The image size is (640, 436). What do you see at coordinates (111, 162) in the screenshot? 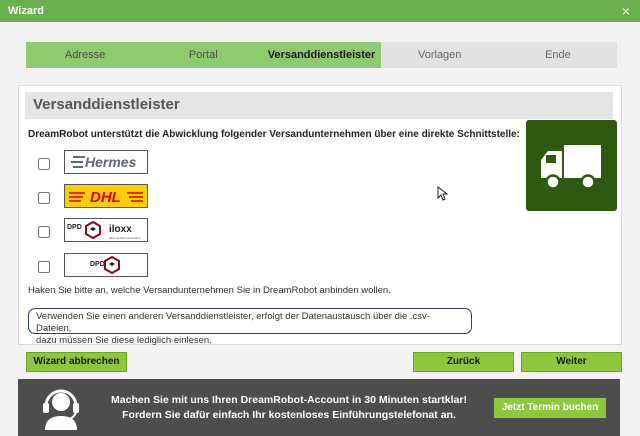
I see `hermes-logo-text: Hermes` at bounding box center [111, 162].